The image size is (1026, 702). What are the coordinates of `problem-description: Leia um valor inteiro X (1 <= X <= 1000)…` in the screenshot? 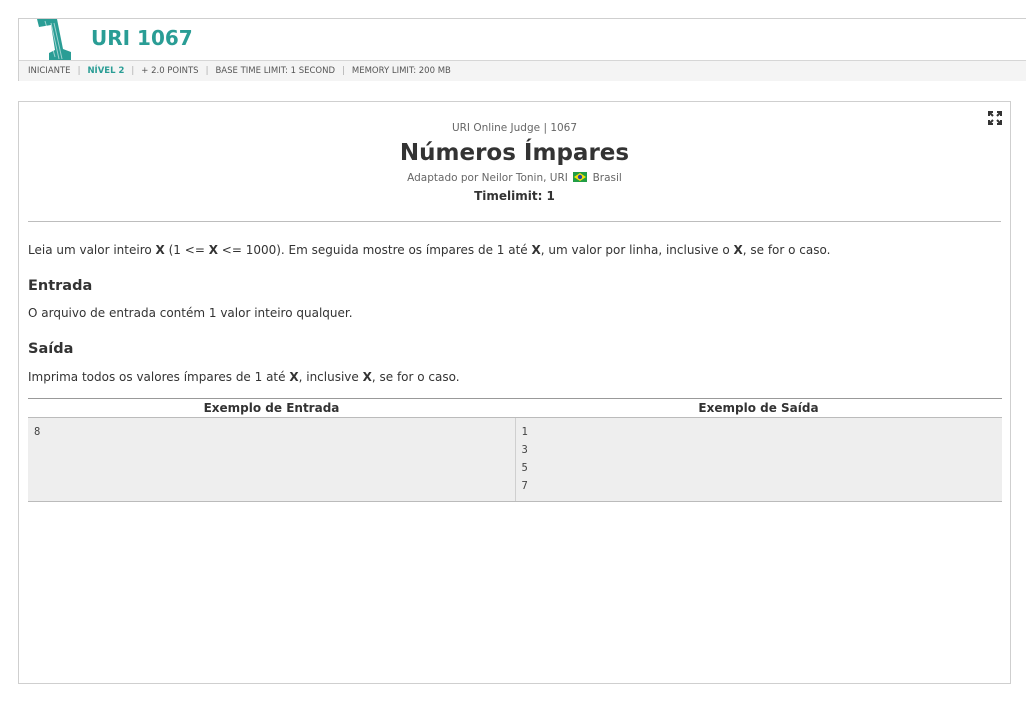 It's located at (514, 250).